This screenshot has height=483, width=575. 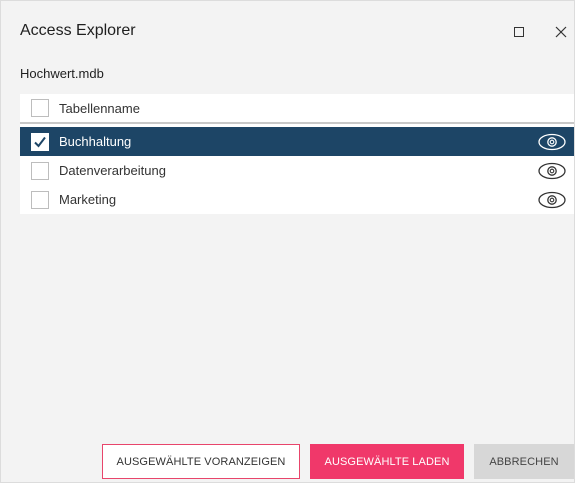 What do you see at coordinates (95, 141) in the screenshot?
I see `table-name: Buchhaltung` at bounding box center [95, 141].